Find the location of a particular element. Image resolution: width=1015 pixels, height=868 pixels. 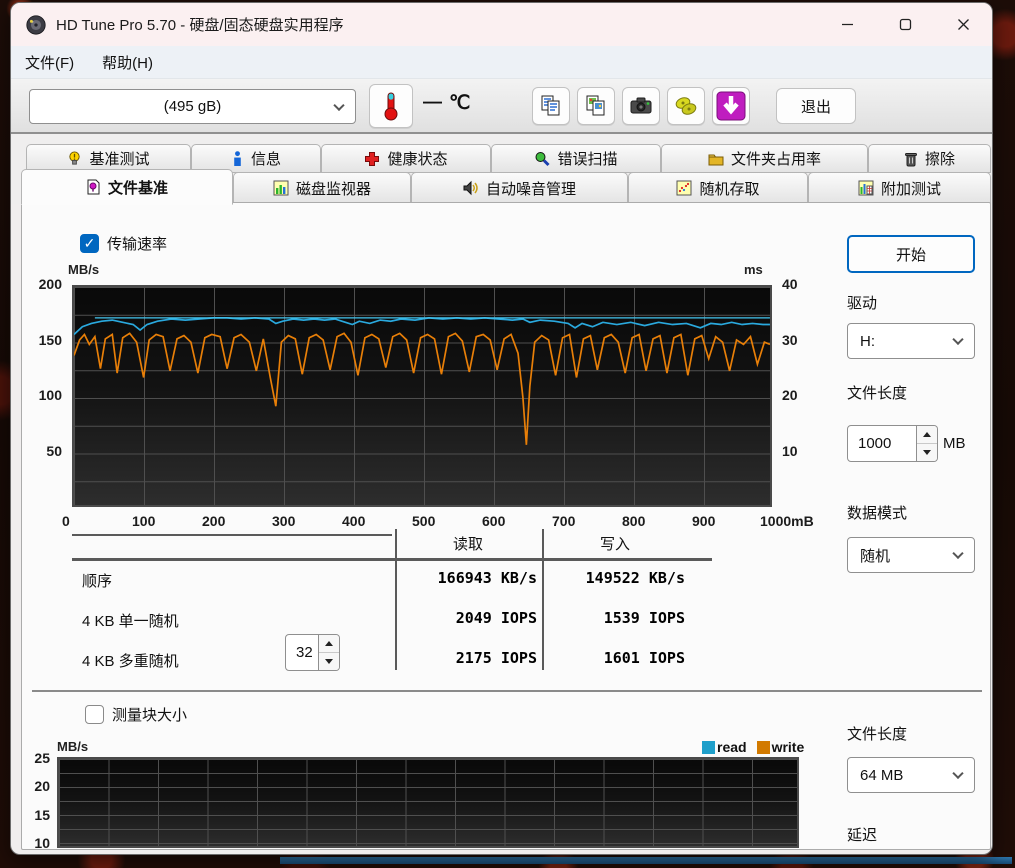

tab-aam: 自动噪音管理 is located at coordinates (519, 188).